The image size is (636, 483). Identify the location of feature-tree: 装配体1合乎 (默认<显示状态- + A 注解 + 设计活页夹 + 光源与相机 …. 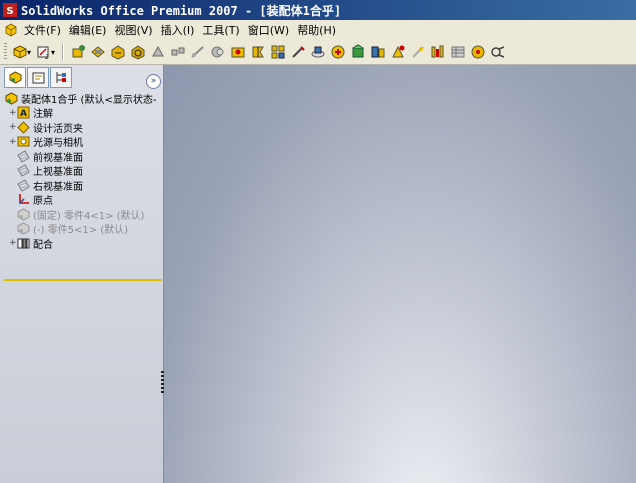
(81, 186).